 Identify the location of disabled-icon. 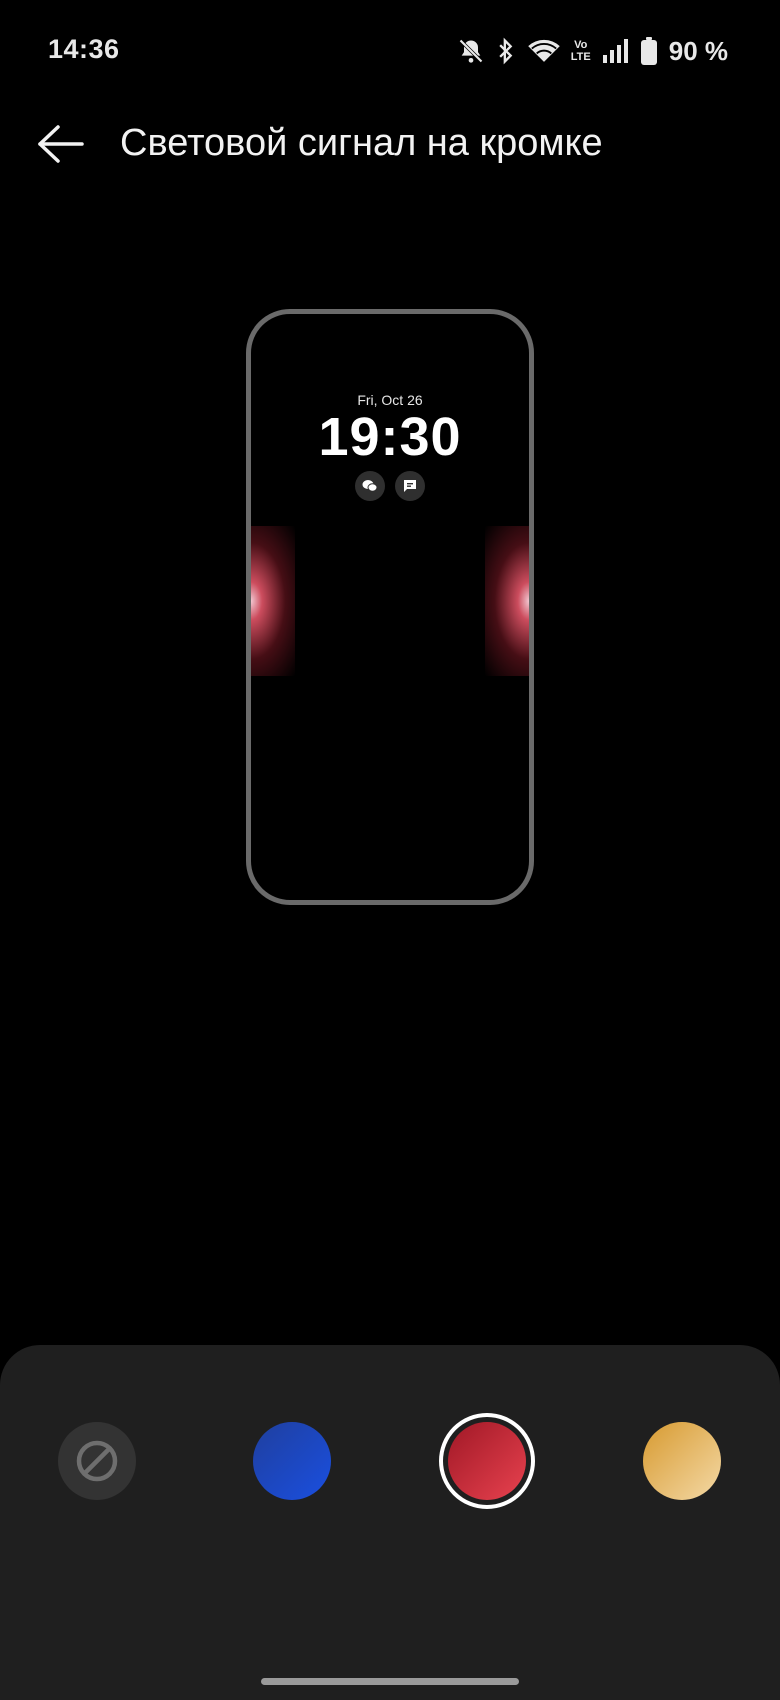
(97, 1461).